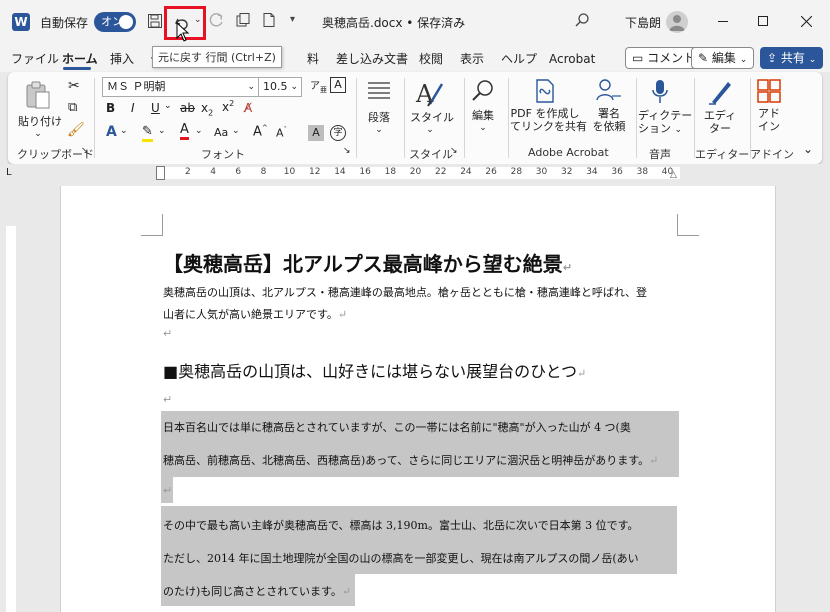 Image resolution: width=830 pixels, height=612 pixels. I want to click on dictate-line1: ディクテー, so click(665, 115).